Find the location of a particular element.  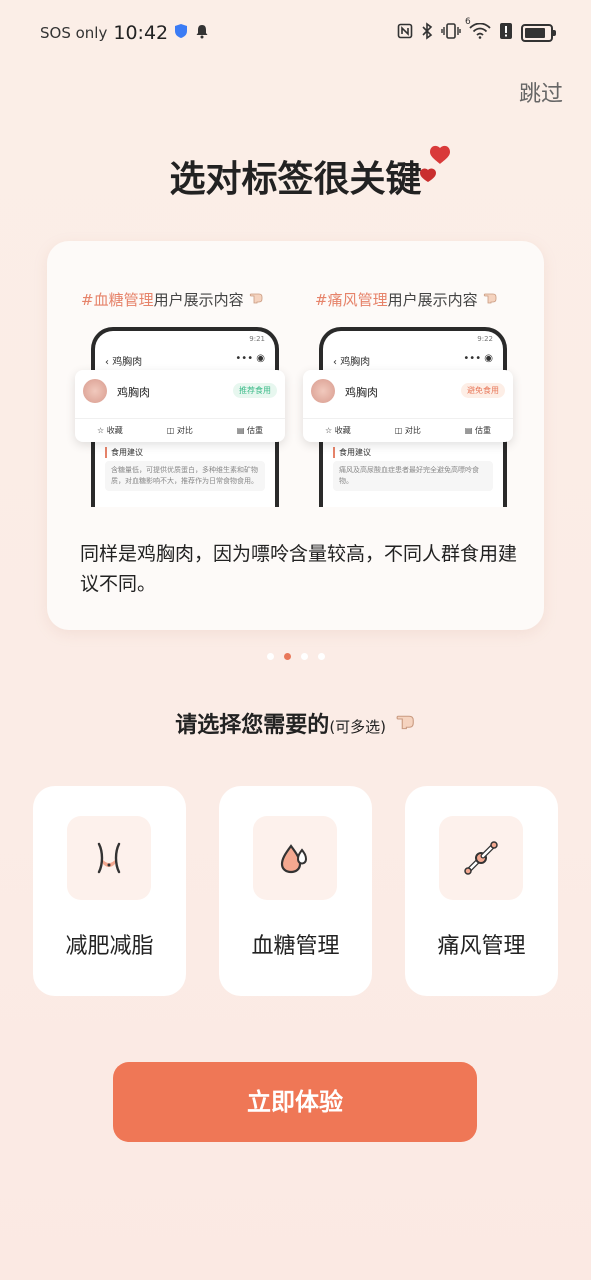

demo-caption-gout: #痛风管理用户展示内容 is located at coordinates (406, 298).